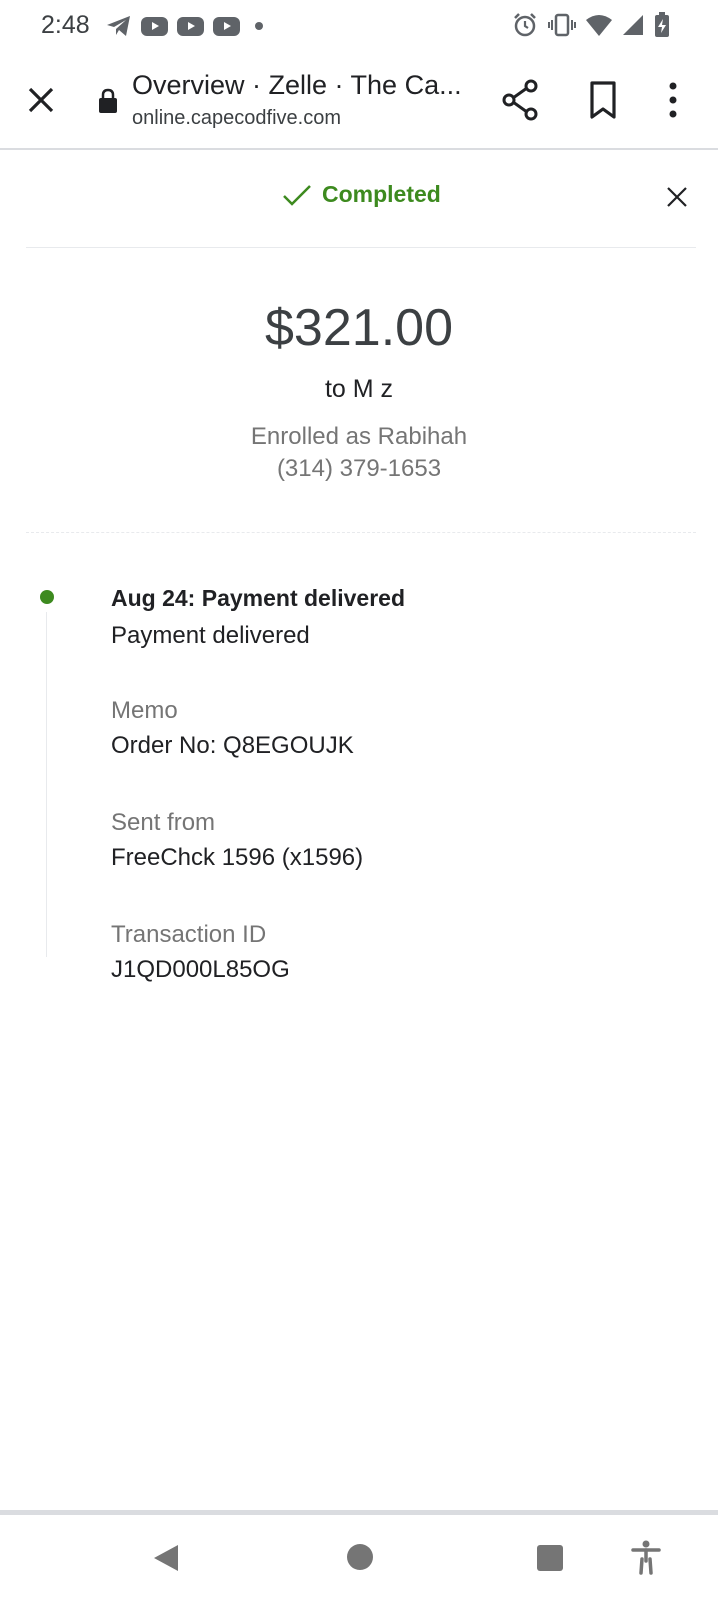 Image resolution: width=718 pixels, height=1597 pixels. What do you see at coordinates (520, 100) in the screenshot?
I see `share-icon` at bounding box center [520, 100].